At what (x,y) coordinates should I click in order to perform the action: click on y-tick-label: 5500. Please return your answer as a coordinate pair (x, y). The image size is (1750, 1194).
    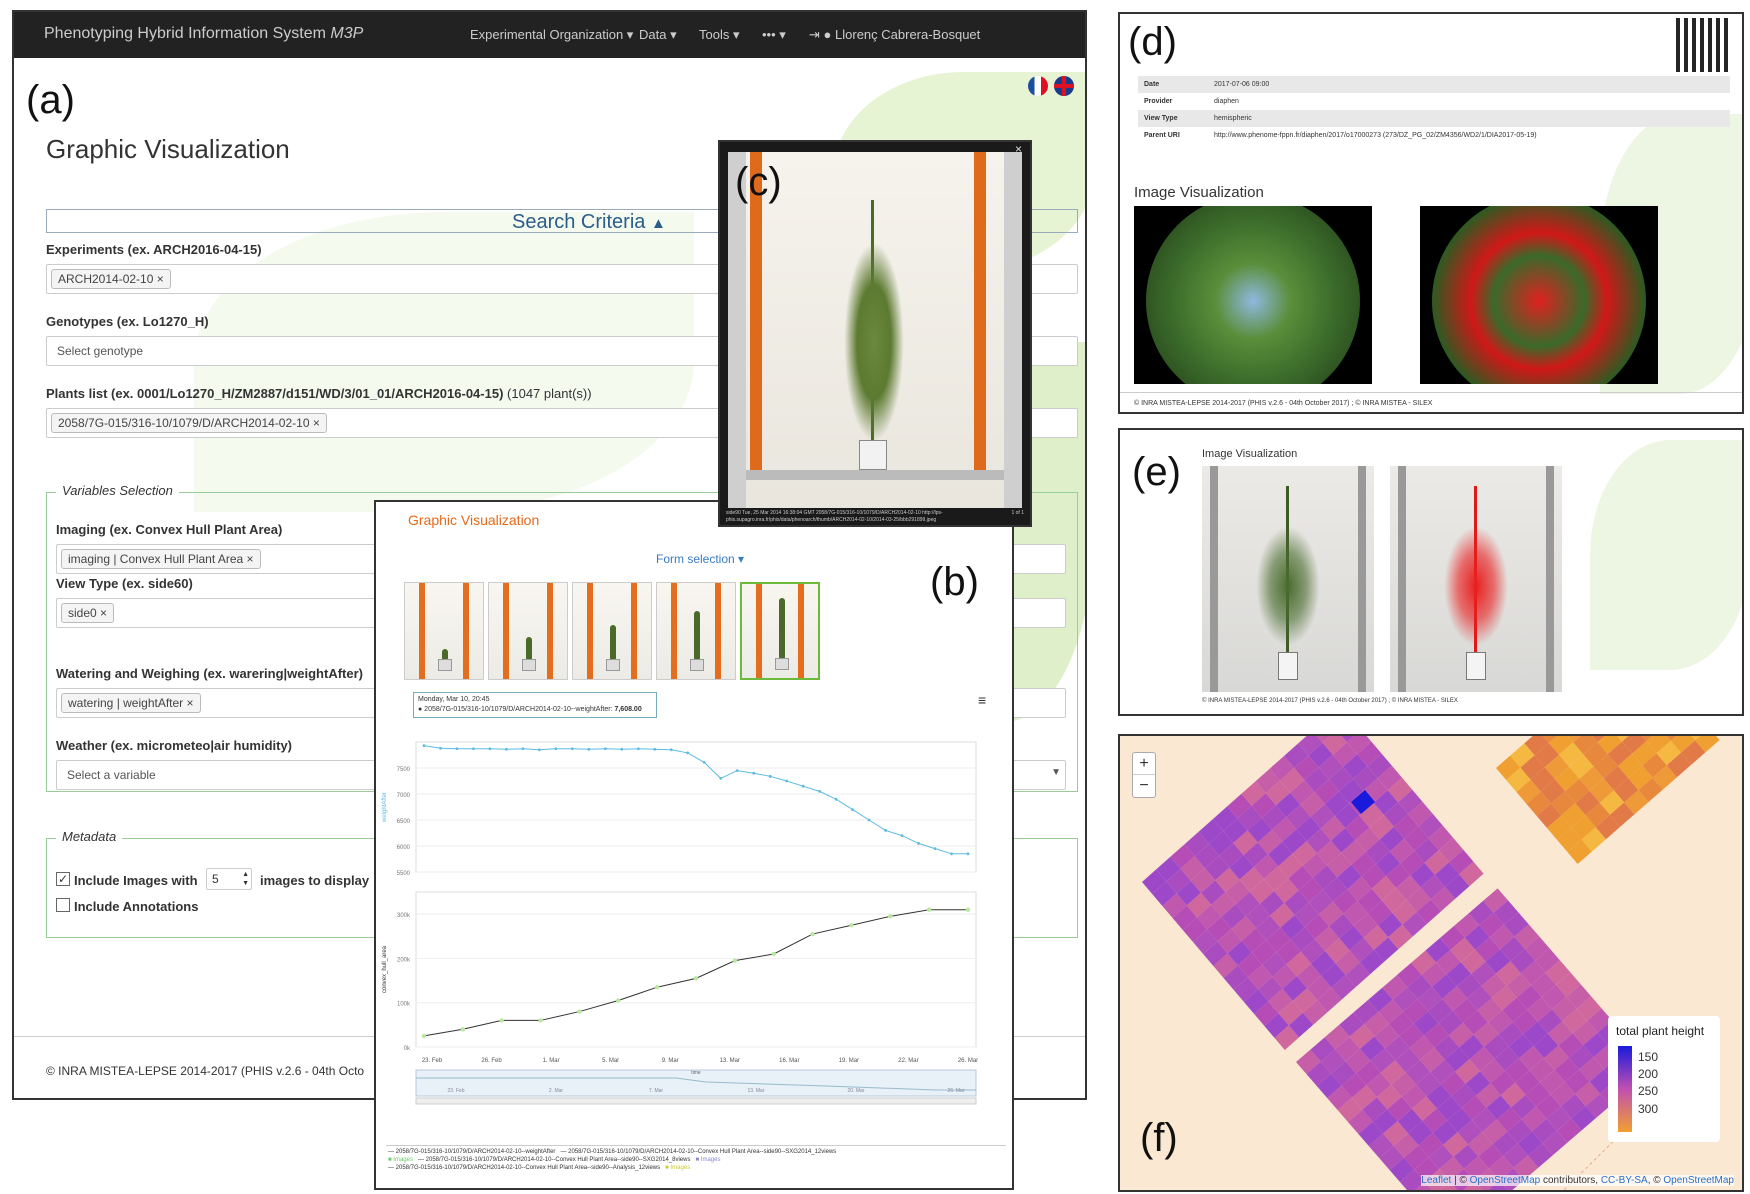
    Looking at the image, I should click on (404, 874).